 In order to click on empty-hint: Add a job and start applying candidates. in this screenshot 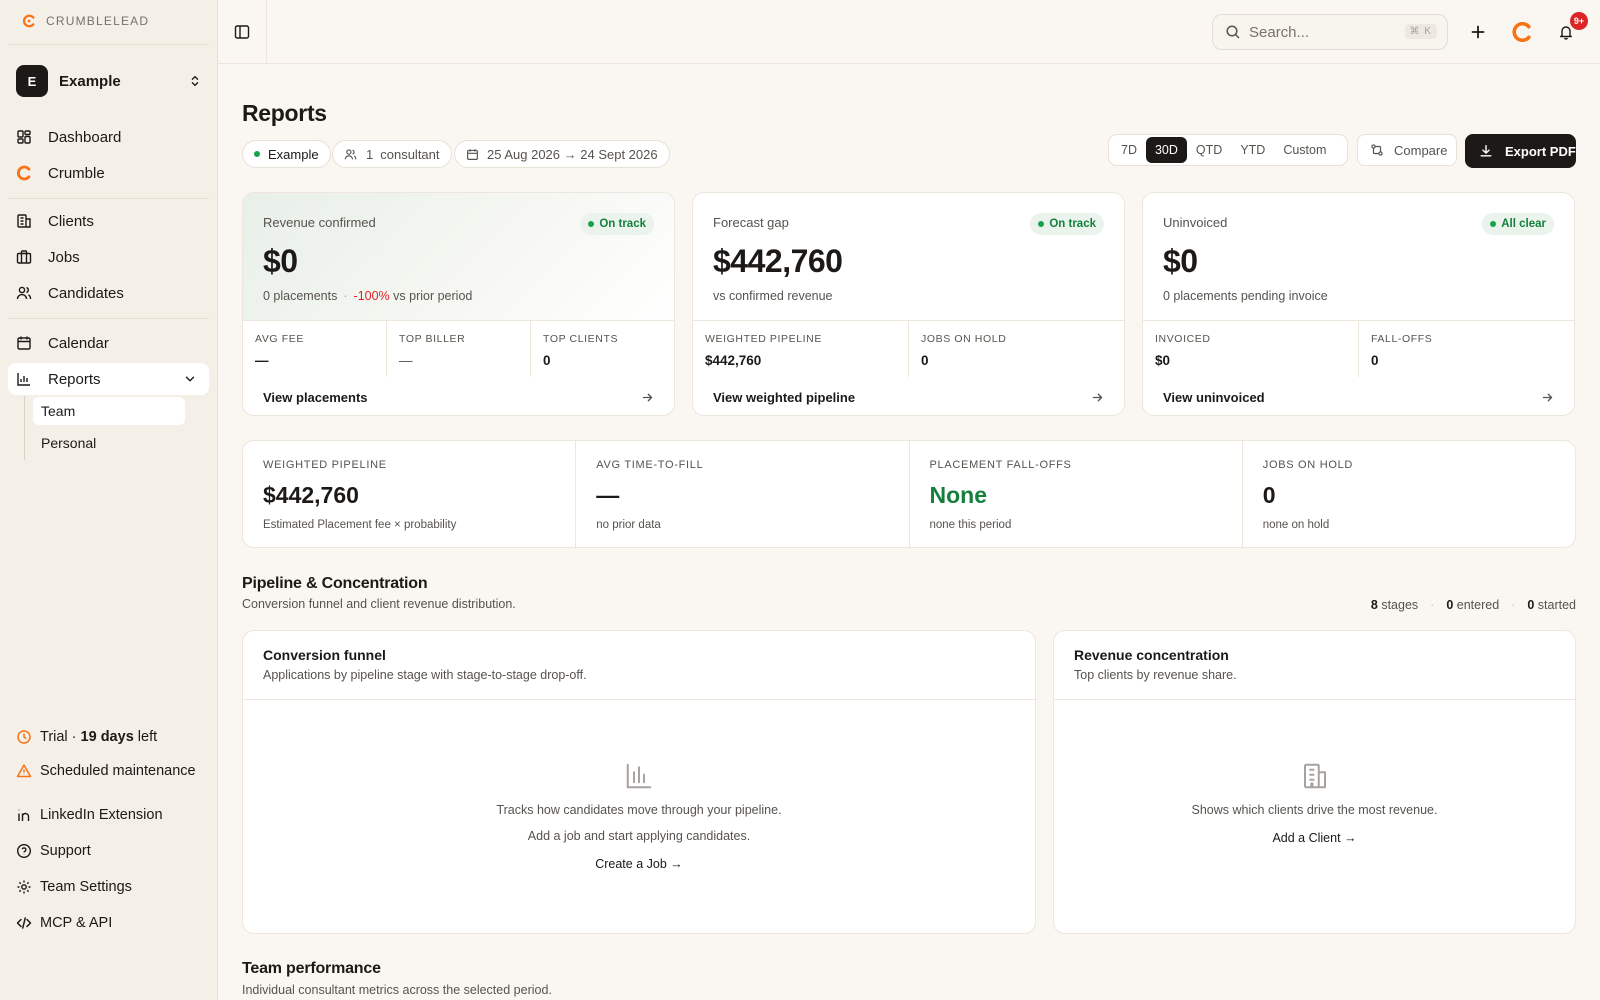, I will do `click(639, 836)`.